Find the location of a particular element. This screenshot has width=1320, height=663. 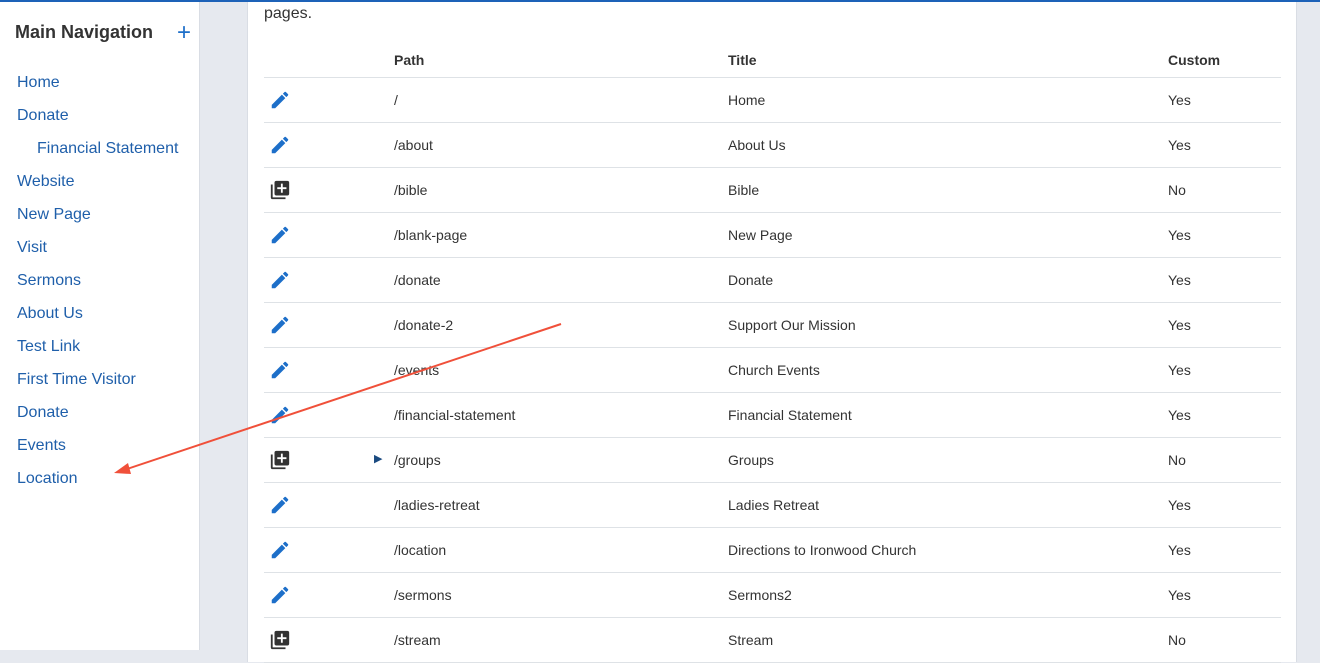

table-row: /about About Us Yes is located at coordinates (772, 145).